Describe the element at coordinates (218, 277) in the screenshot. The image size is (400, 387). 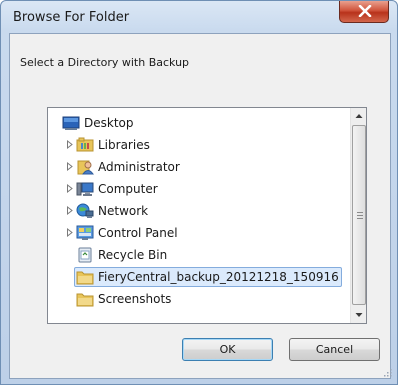
I see `tree-item-label: FieryCentral_backup_20121218_150916` at that location.